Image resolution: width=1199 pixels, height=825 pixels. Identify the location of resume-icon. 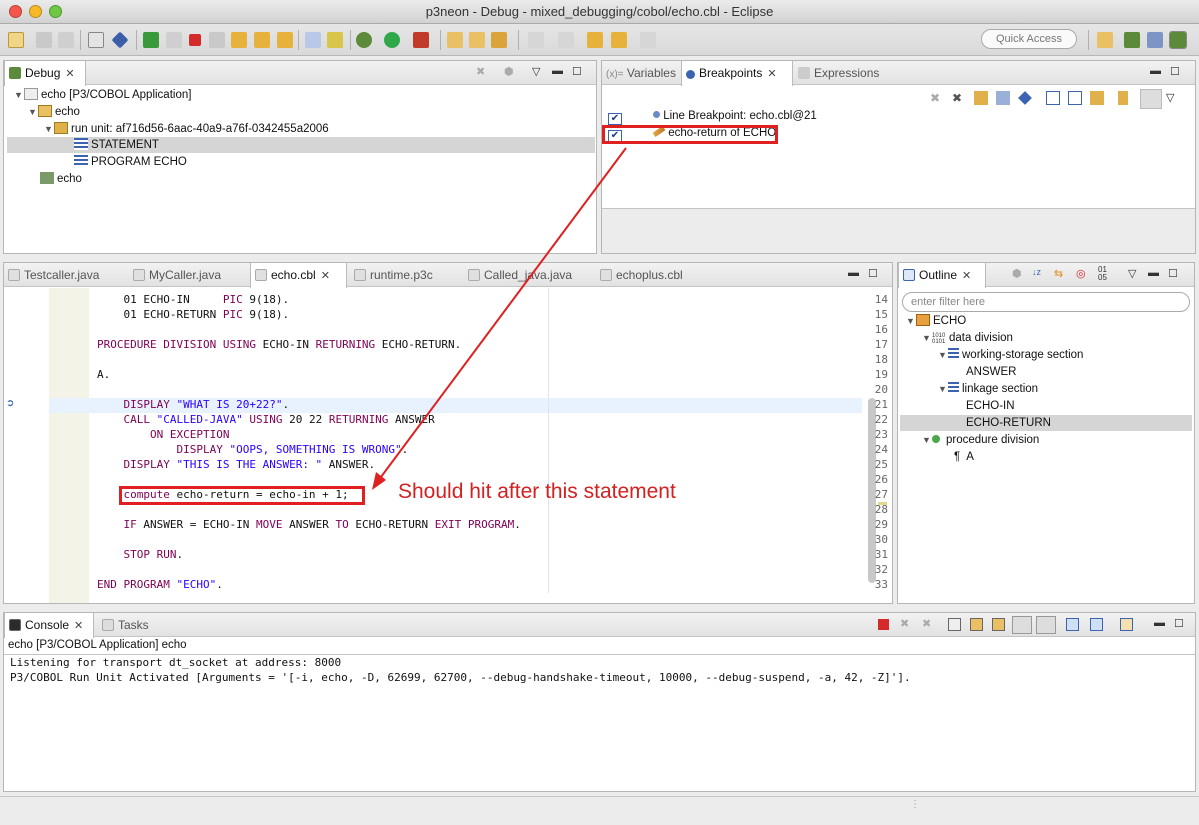
(151, 40).